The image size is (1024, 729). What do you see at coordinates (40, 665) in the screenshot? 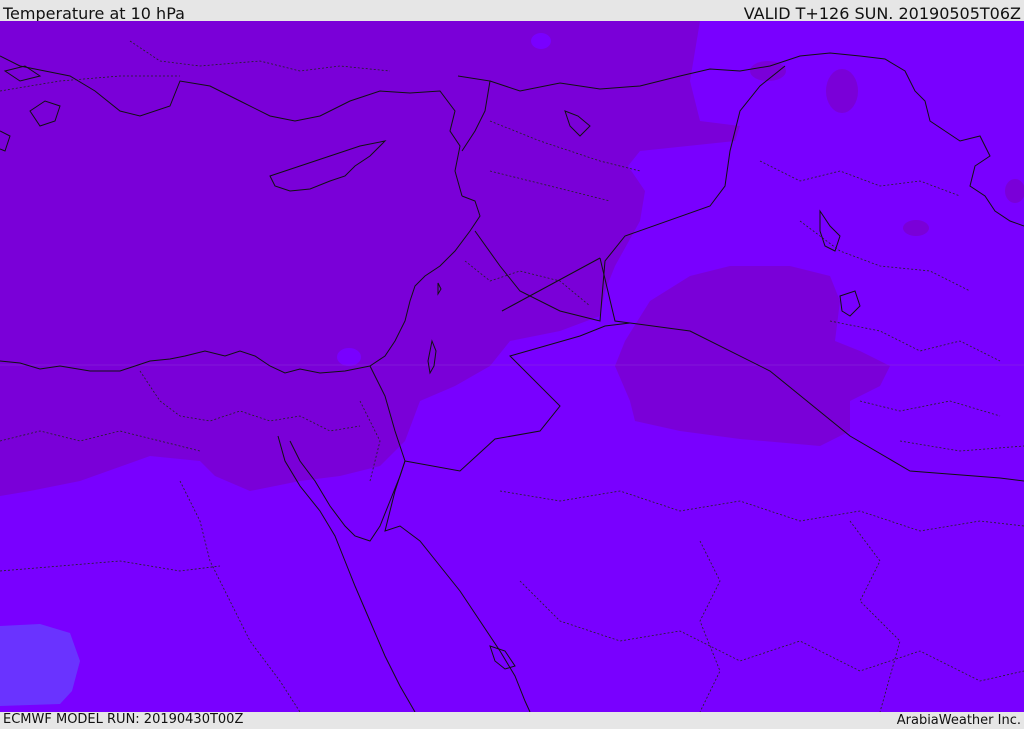
I see `cold-patch-sw` at bounding box center [40, 665].